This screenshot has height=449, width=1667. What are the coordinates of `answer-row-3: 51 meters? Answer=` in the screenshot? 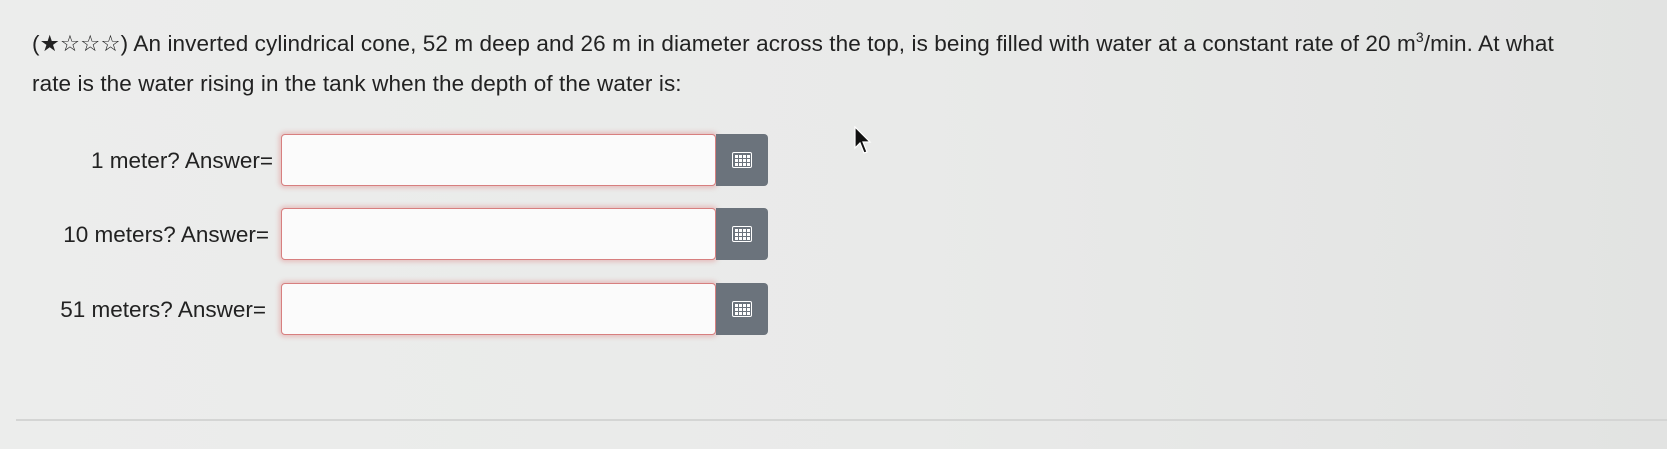 It's located at (390, 310).